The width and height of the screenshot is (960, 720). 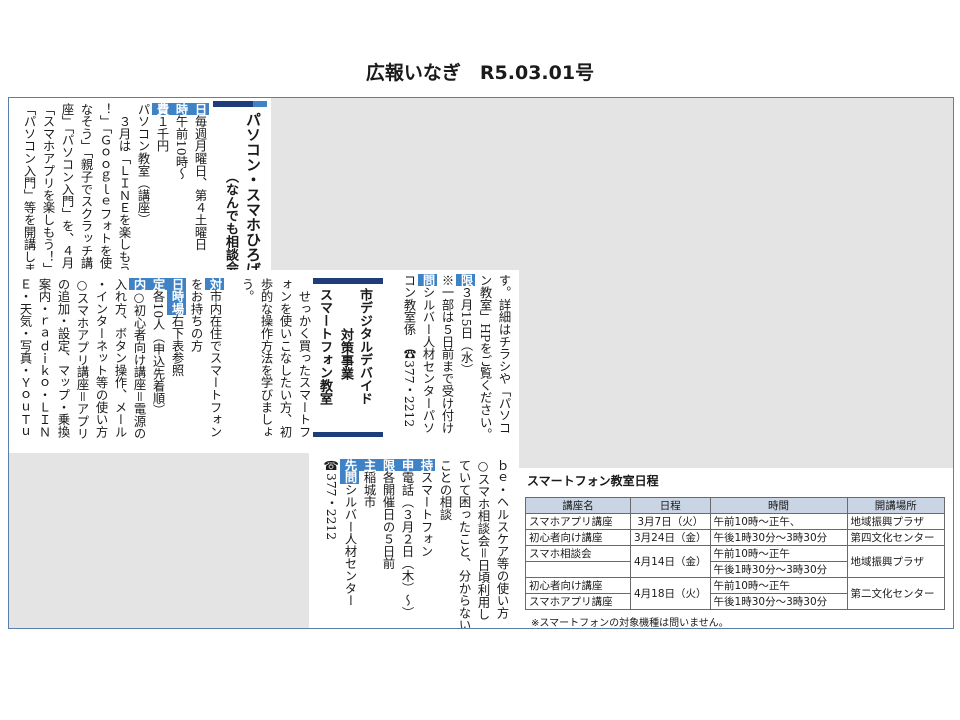 I want to click on text-line: ・インターネット等の使い方, so click(x=100, y=365).